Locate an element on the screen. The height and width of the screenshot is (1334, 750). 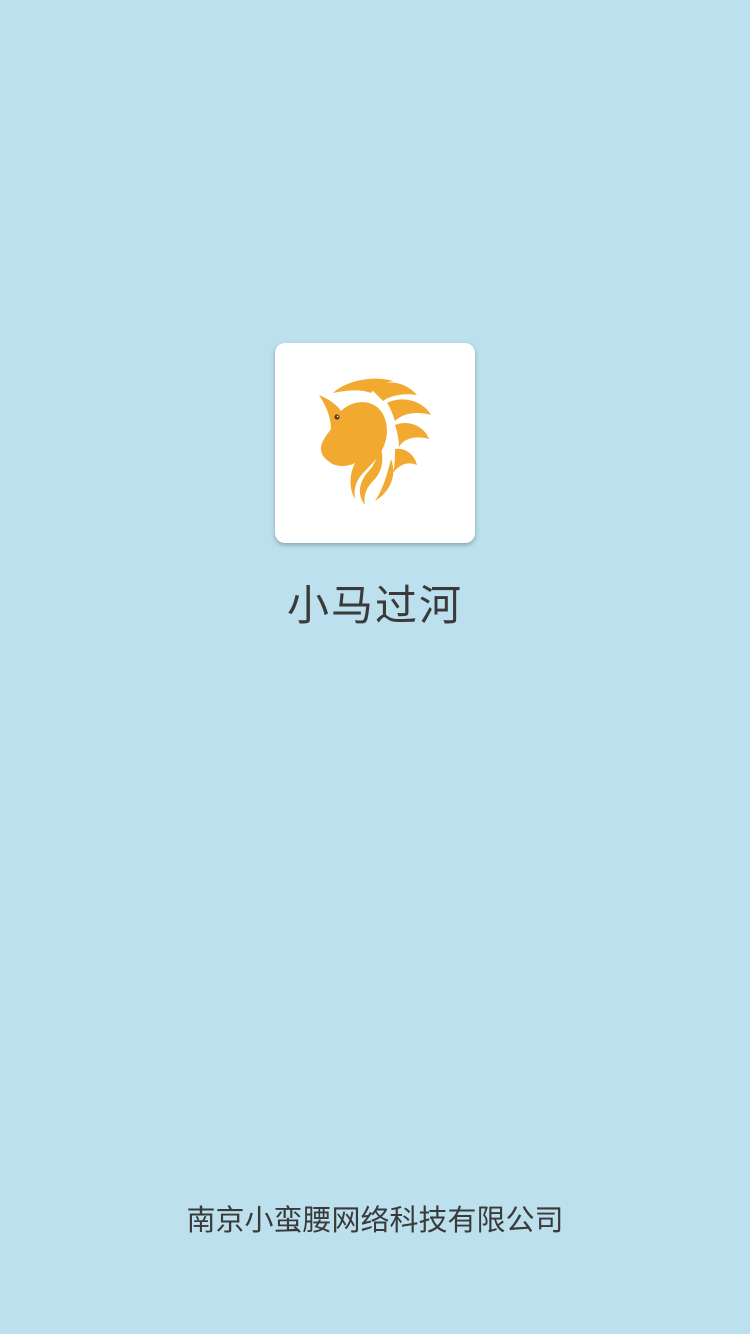
app-logo-card is located at coordinates (375, 443).